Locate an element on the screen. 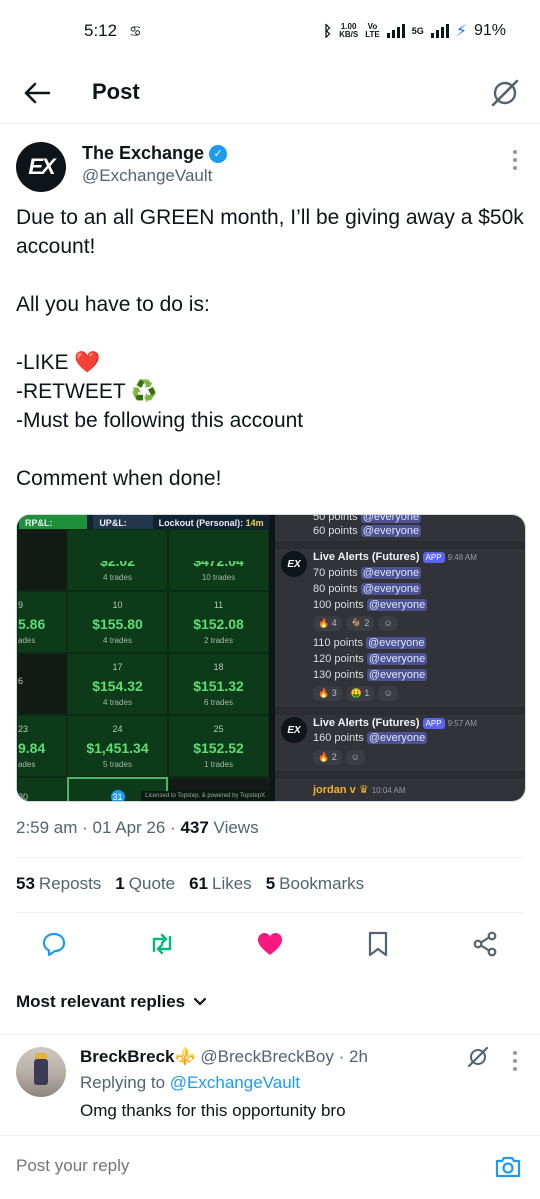 The height and width of the screenshot is (1199, 540). calendar-day-trades: 2 trades is located at coordinates (218, 640).